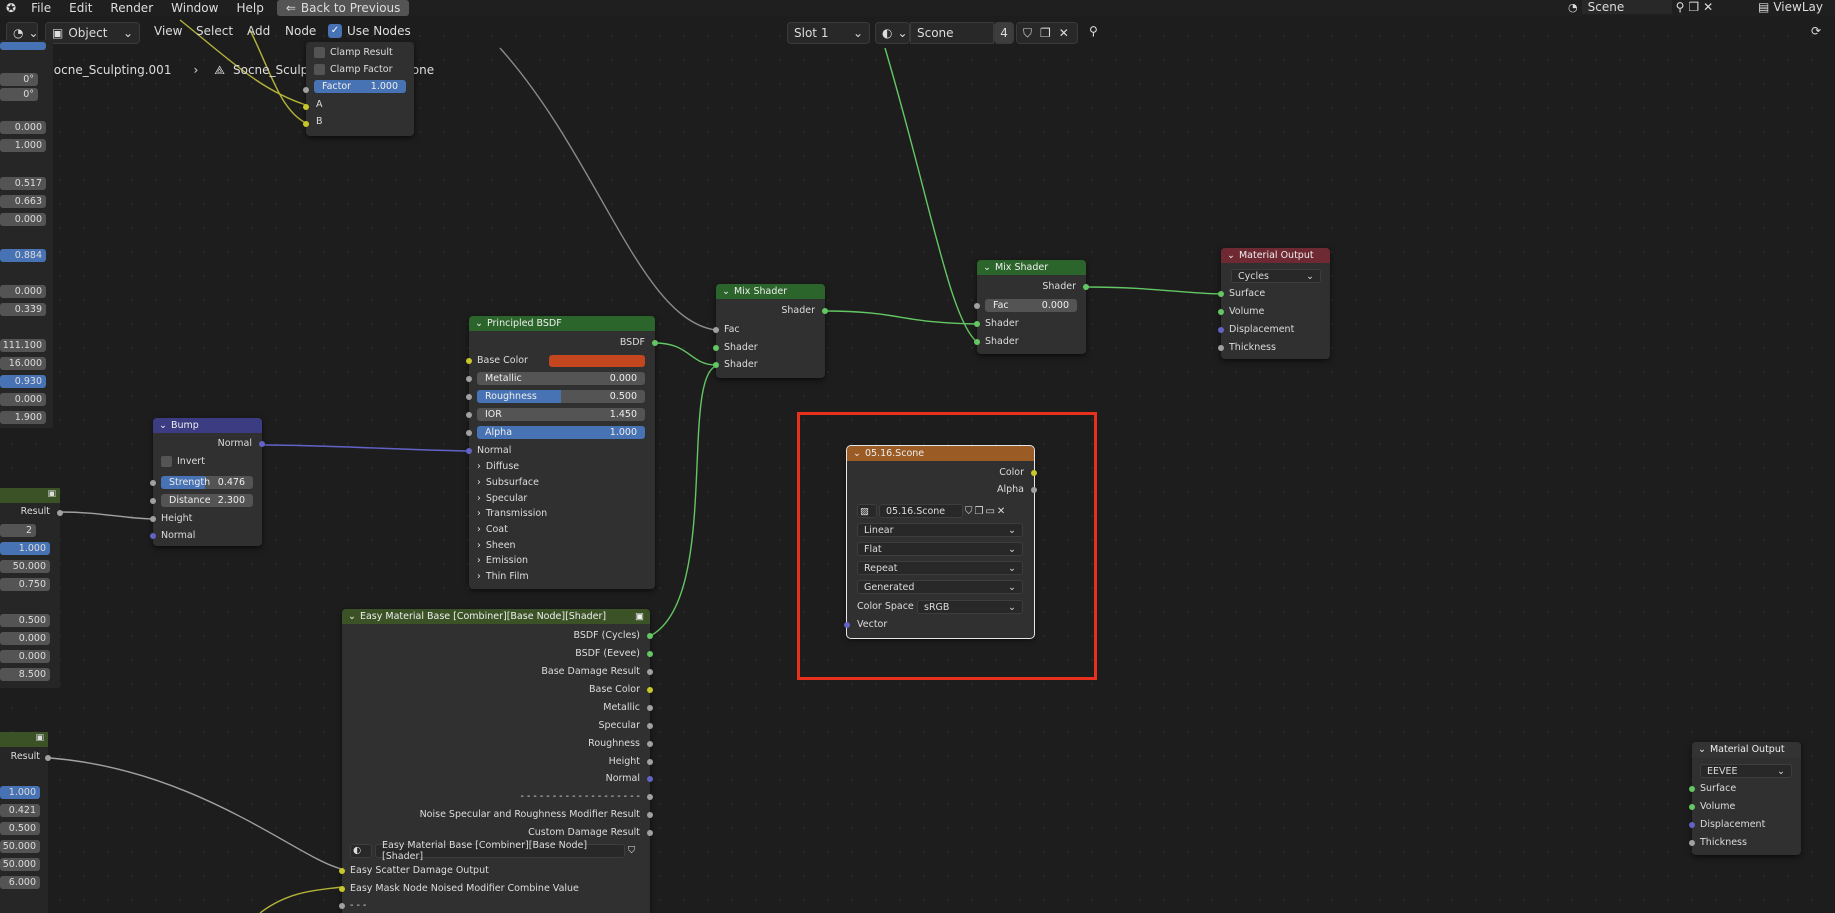  What do you see at coordinates (92, 33) in the screenshot?
I see `shader-type-select: ▣ Object ⌄` at bounding box center [92, 33].